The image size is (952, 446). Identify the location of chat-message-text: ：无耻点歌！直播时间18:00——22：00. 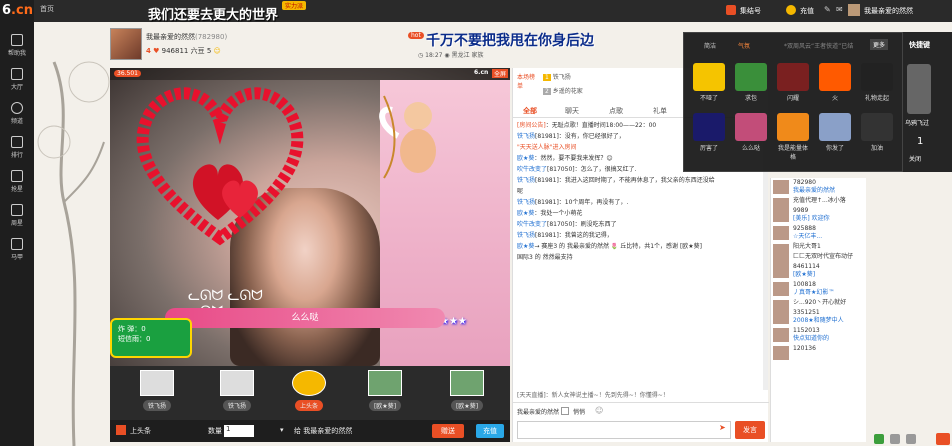
(601, 125).